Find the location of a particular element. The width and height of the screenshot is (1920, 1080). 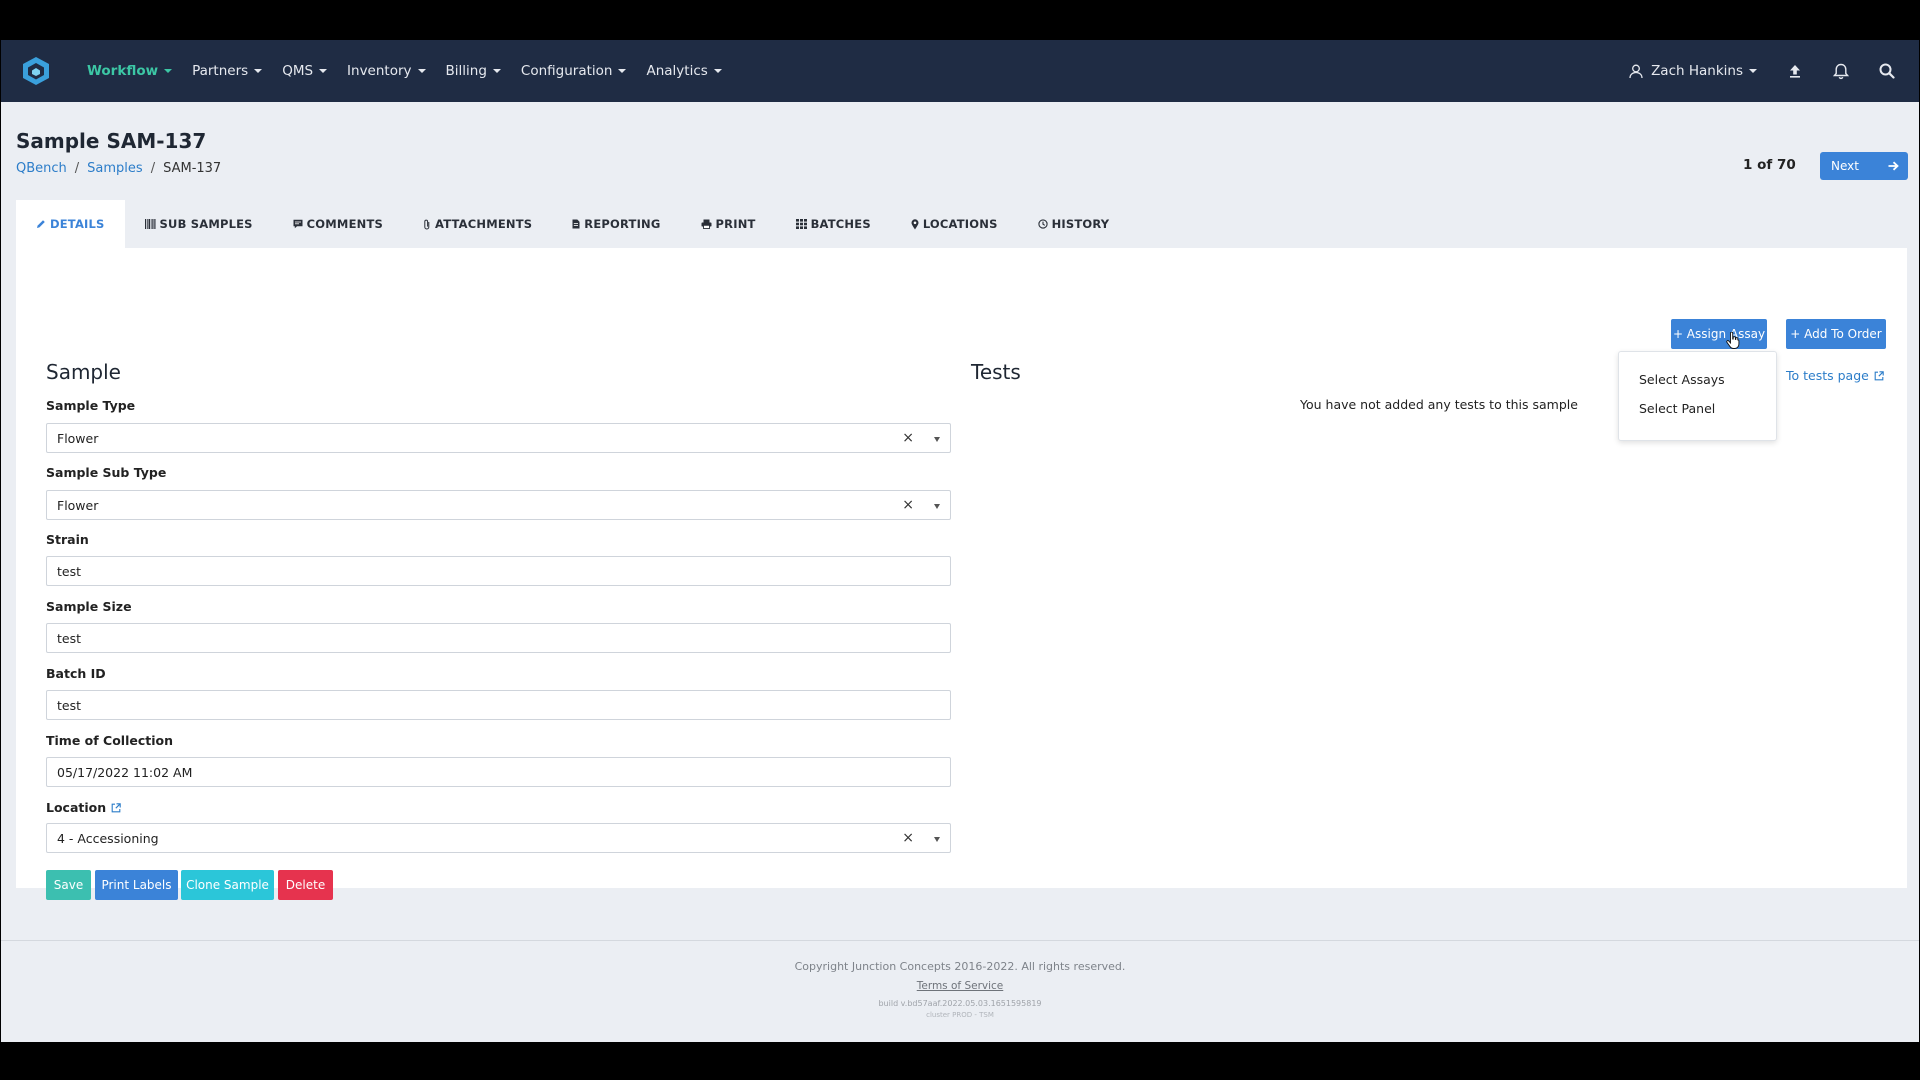

footer-build: build v.bd57aaf.2022.05.03.1651595819 is located at coordinates (960, 1003).